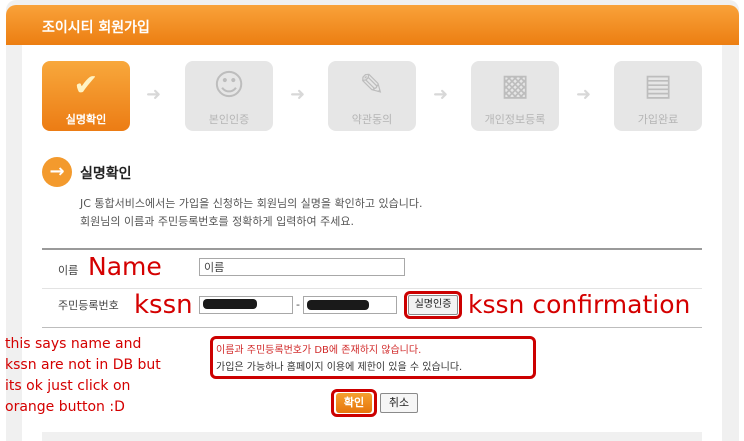 This screenshot has width=744, height=441. I want to click on error-message-line1: 이름과 주민등록번호가 DB에 존재하지 않습니다., so click(319, 350).